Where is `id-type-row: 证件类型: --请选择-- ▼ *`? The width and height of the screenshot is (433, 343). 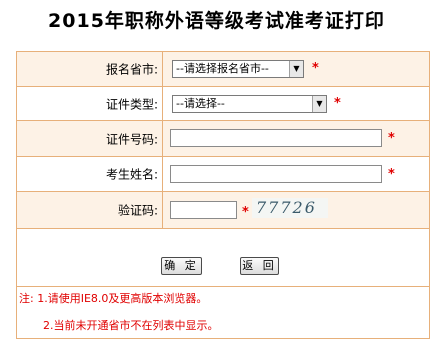
id-type-row: 证件类型: --请选择-- ▼ * is located at coordinates (223, 104).